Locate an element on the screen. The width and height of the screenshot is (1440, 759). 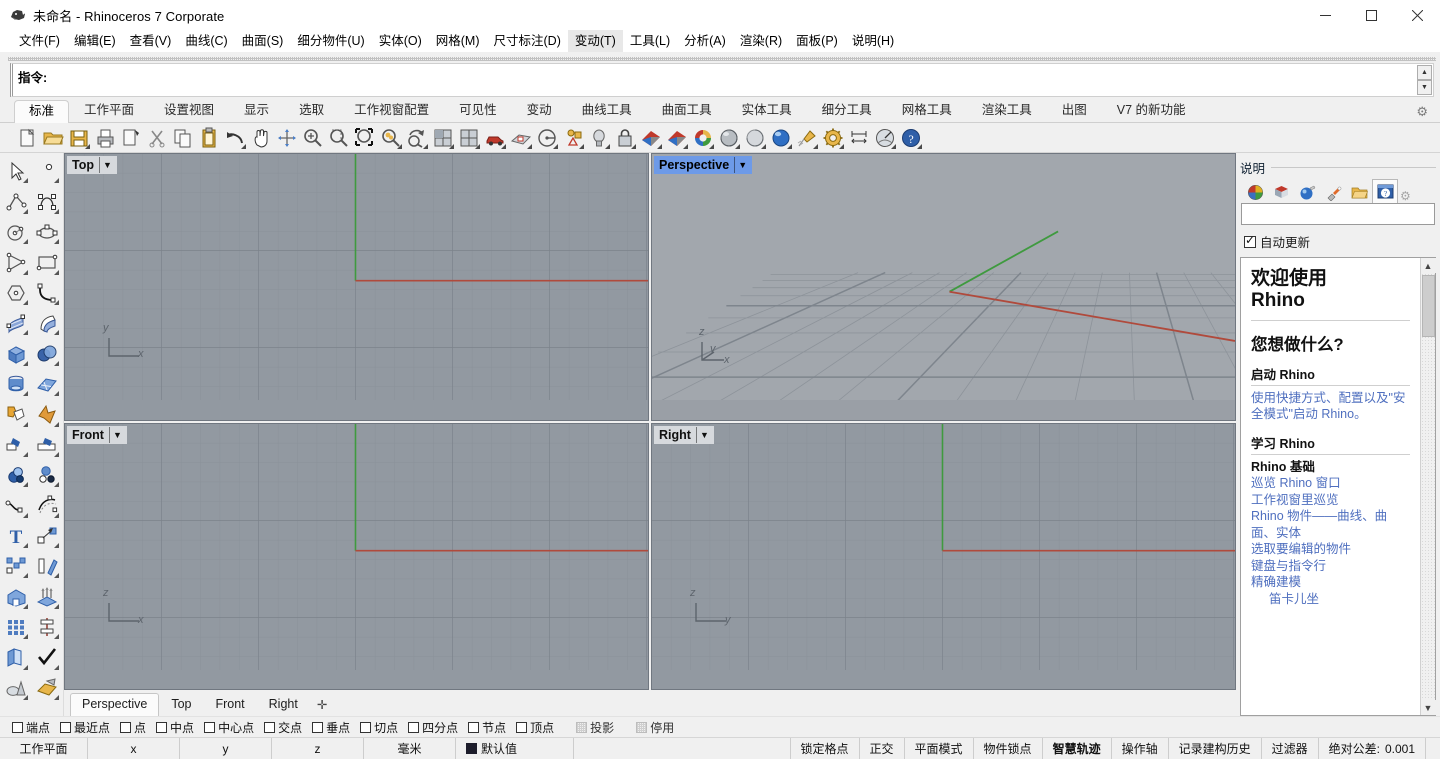
scrollbar-thumb is located at coordinates (1428, 306).